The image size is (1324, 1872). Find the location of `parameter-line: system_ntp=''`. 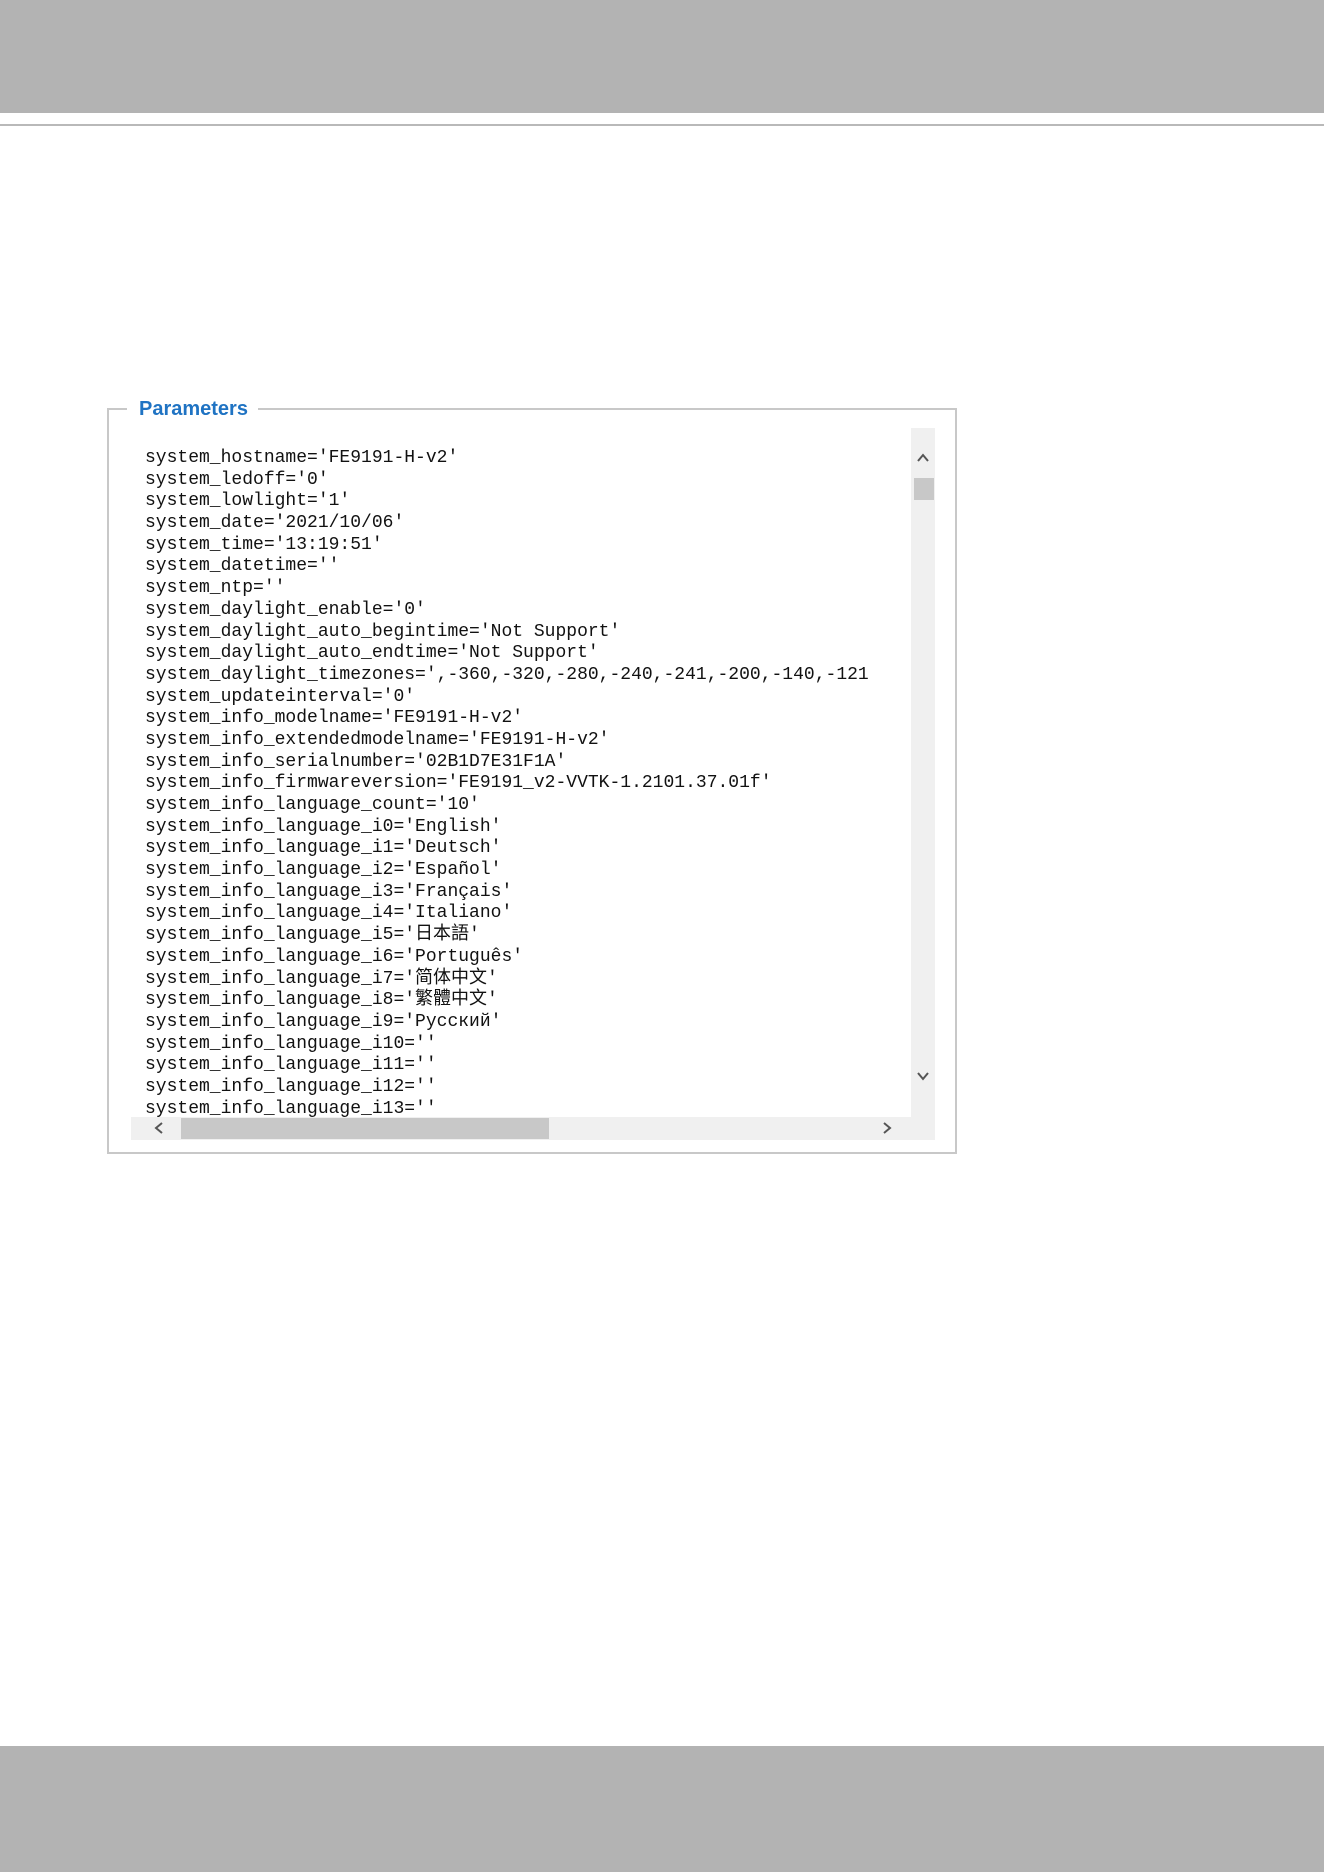

parameter-line: system_ntp='' is located at coordinates (215, 588).